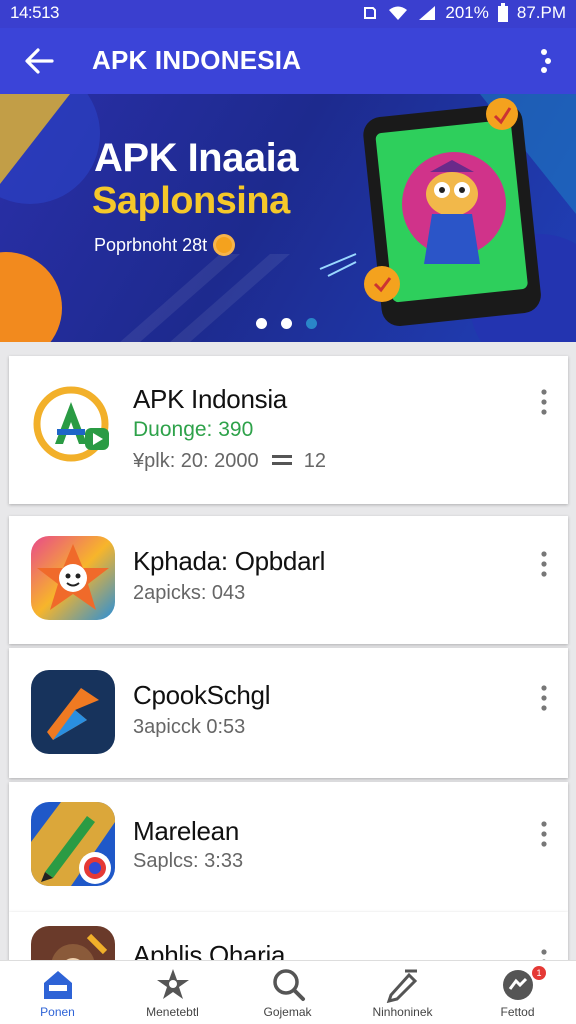 The width and height of the screenshot is (576, 1024). I want to click on status-time: 14:513, so click(35, 12).